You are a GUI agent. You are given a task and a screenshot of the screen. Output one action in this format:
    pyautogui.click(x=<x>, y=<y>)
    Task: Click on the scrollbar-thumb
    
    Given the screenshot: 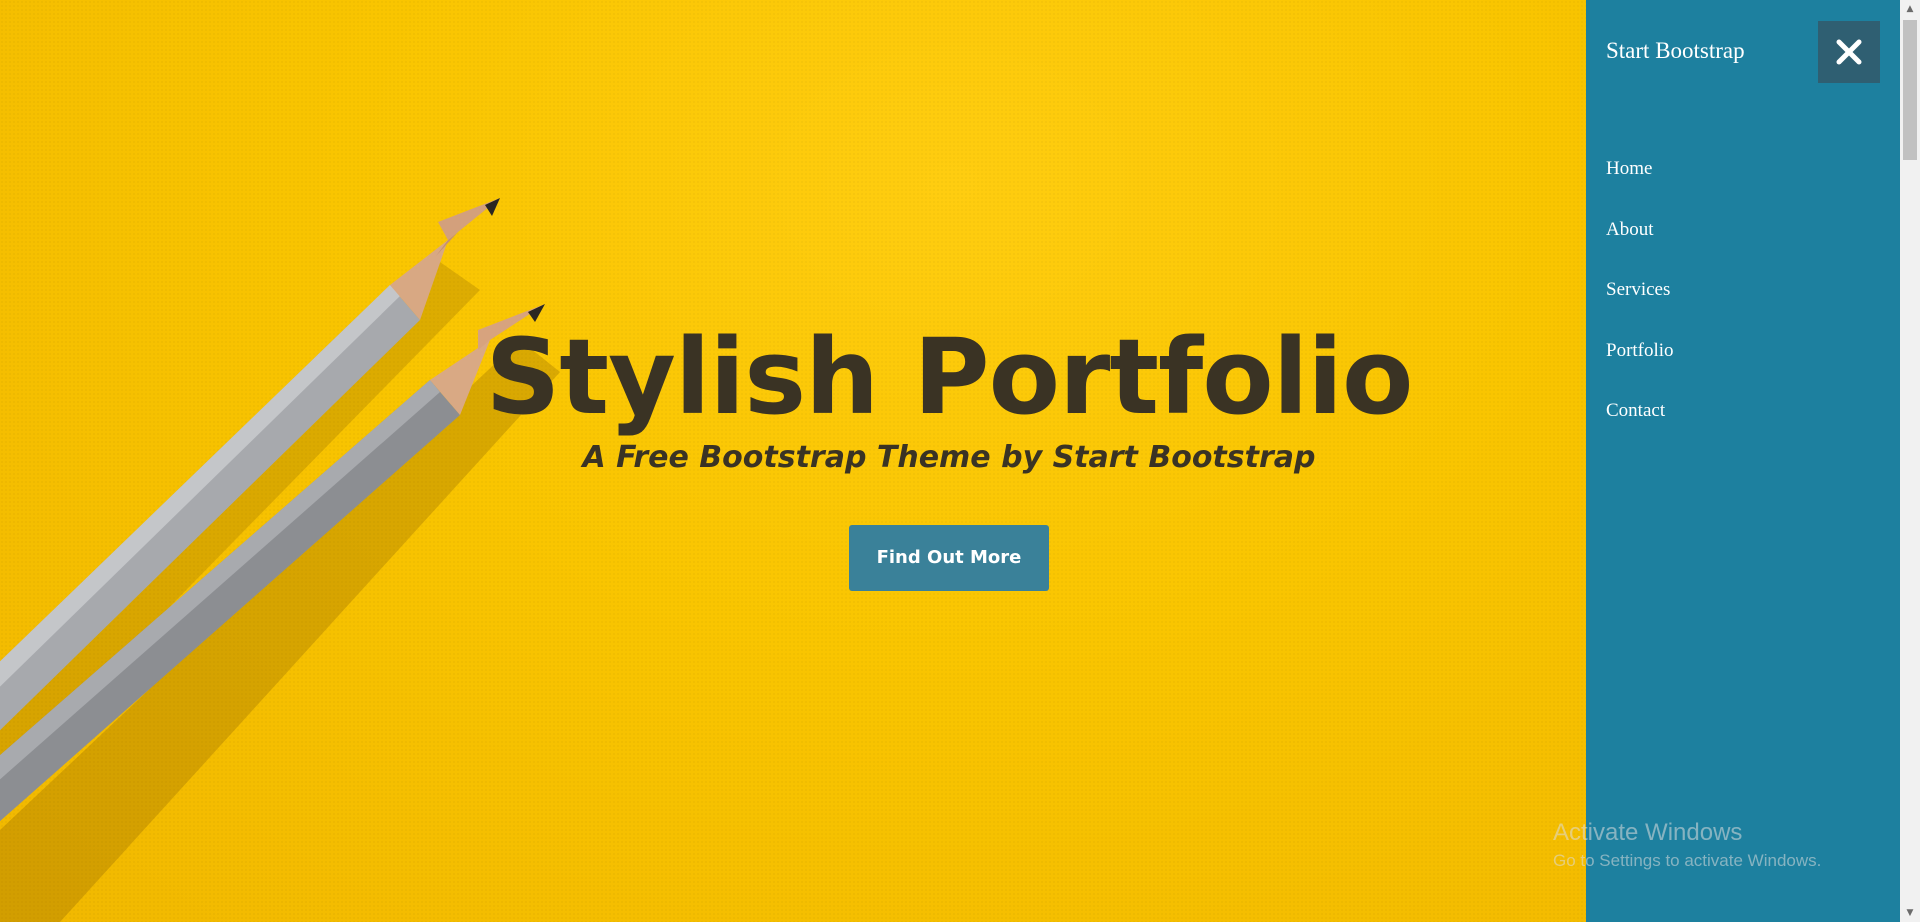 What is the action you would take?
    pyautogui.click(x=1910, y=90)
    